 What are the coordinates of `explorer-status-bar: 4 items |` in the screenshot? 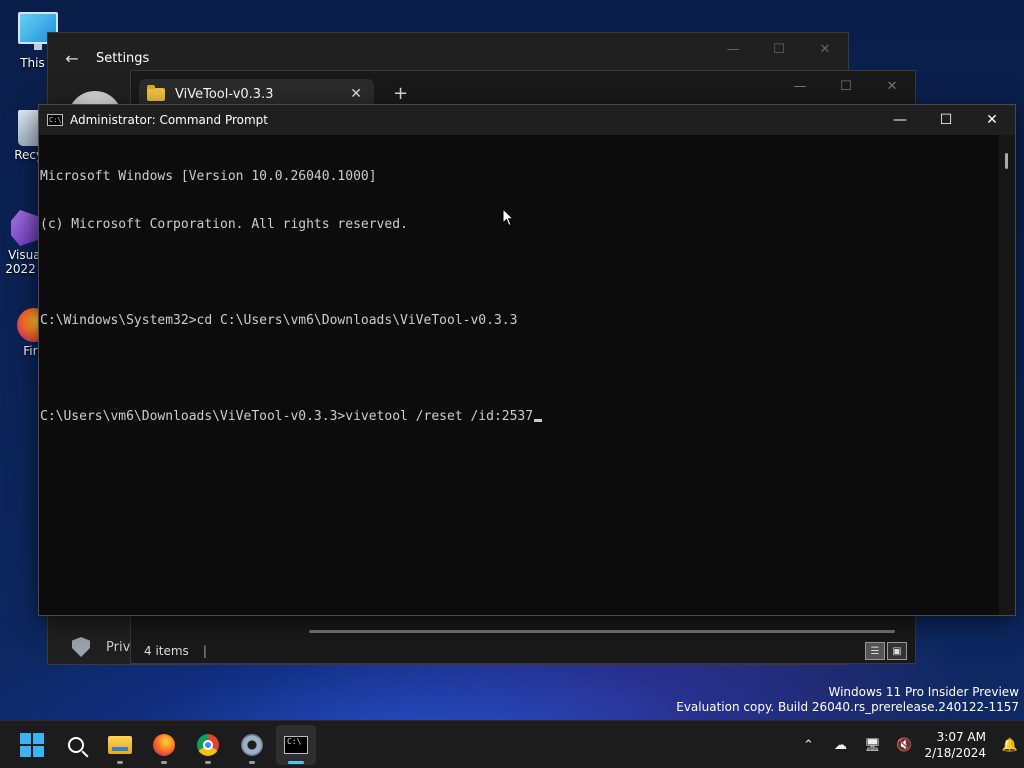 It's located at (523, 651).